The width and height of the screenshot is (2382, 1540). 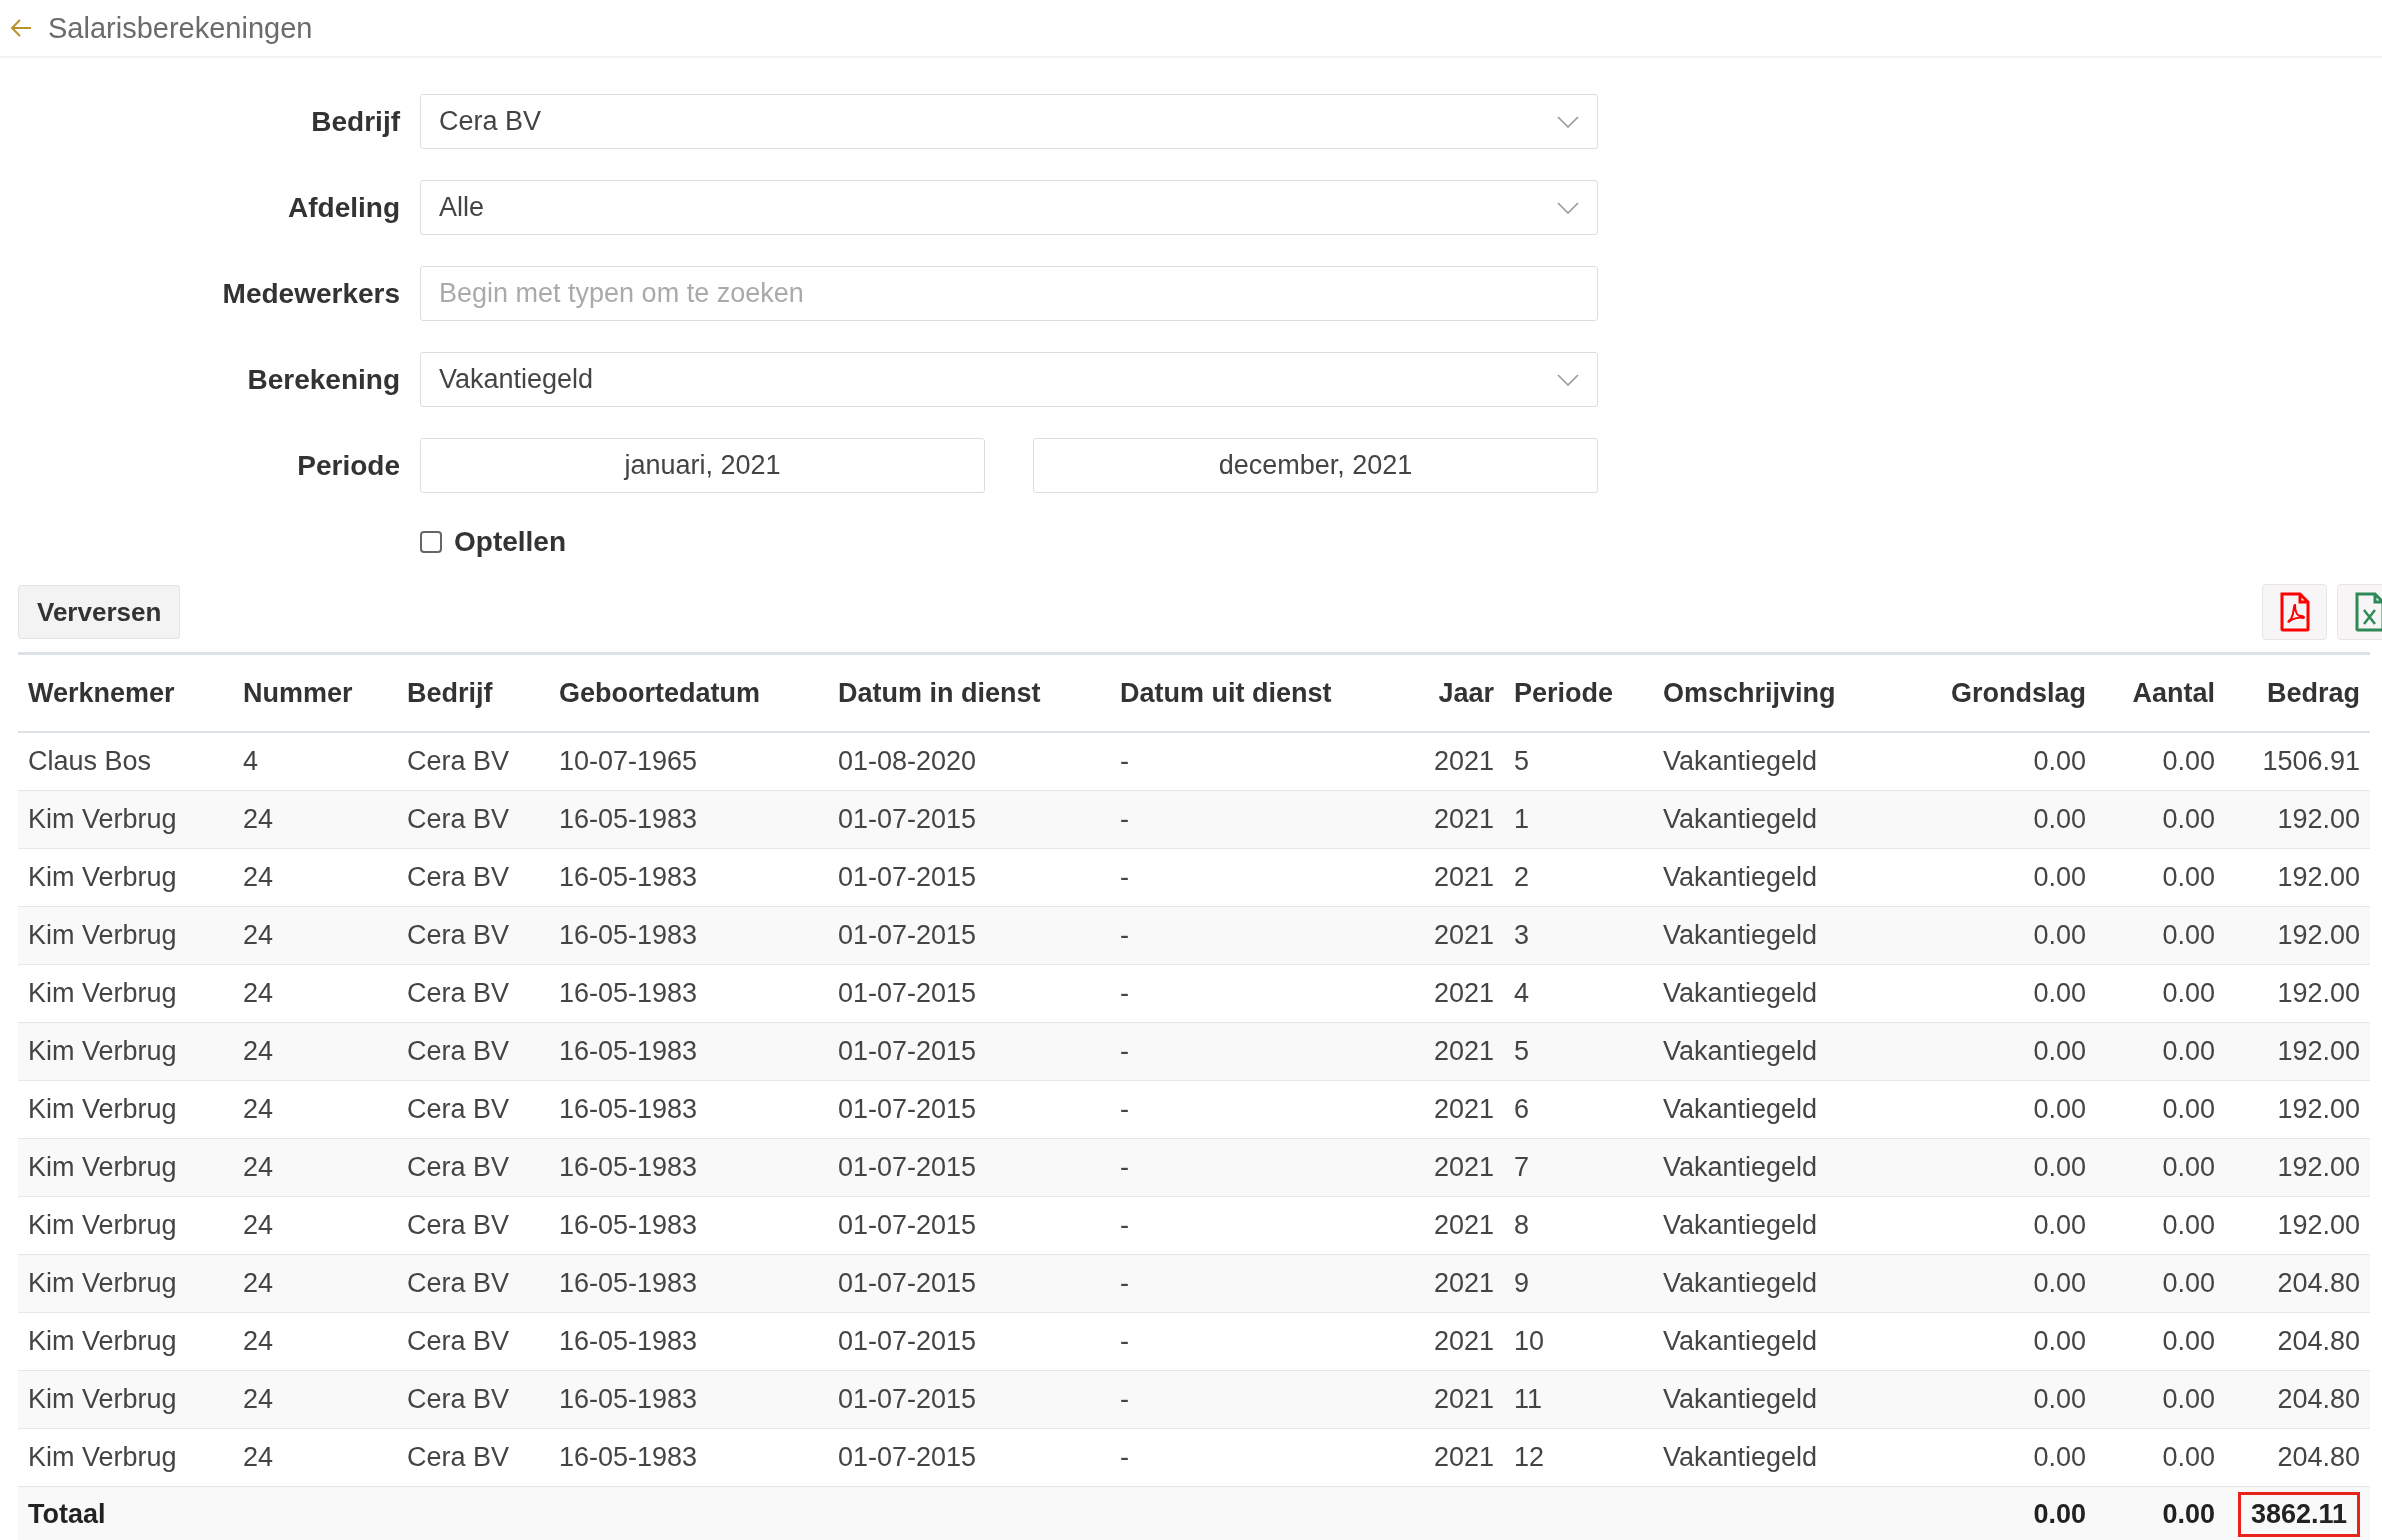 What do you see at coordinates (310, 293) in the screenshot?
I see `field-label: Medewerkers` at bounding box center [310, 293].